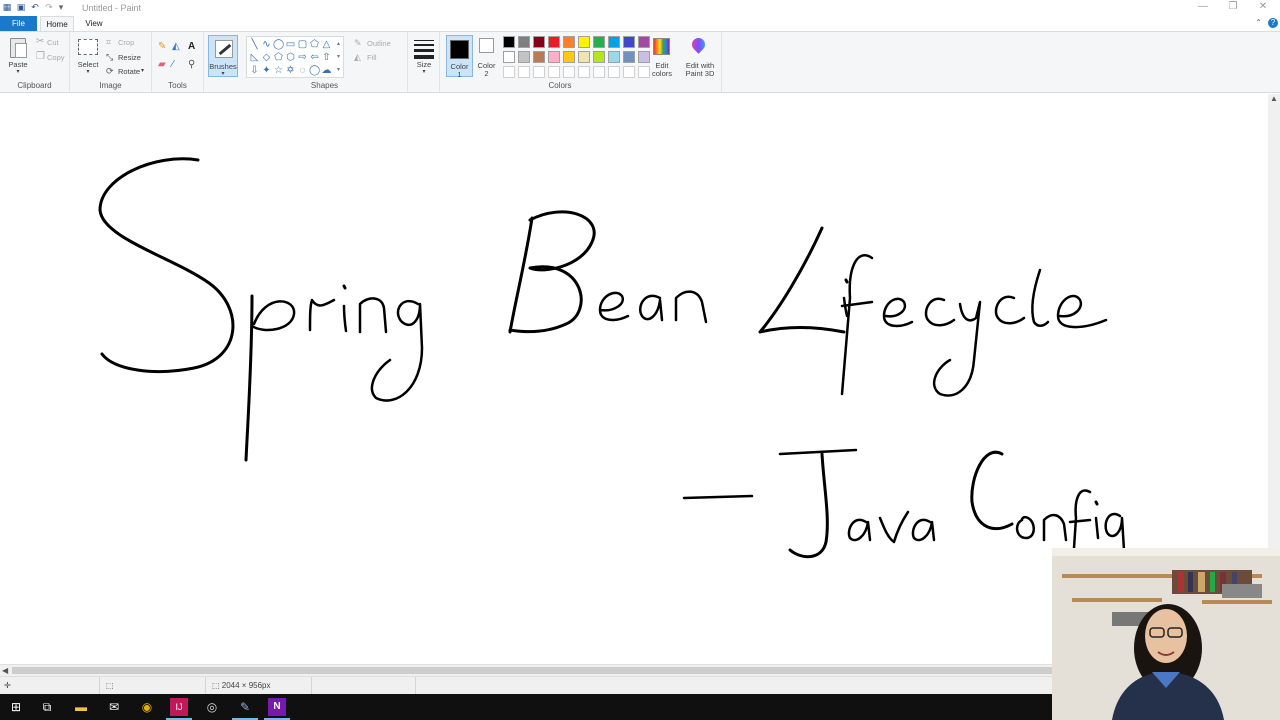  Describe the element at coordinates (338, 70) in the screenshot. I see `shapes-more-icon: ▾` at that location.